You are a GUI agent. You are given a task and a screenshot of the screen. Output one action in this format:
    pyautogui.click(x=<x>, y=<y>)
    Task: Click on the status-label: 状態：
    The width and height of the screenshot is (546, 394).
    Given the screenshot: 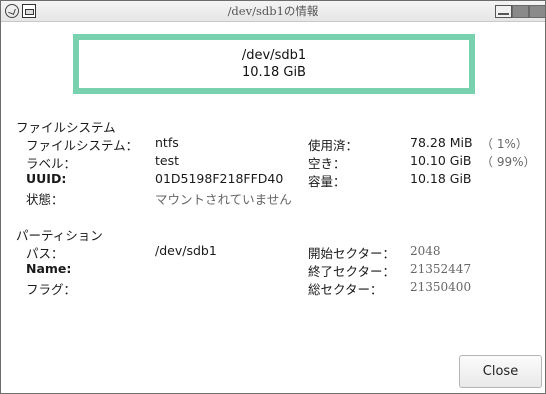 What is the action you would take?
    pyautogui.click(x=45, y=199)
    